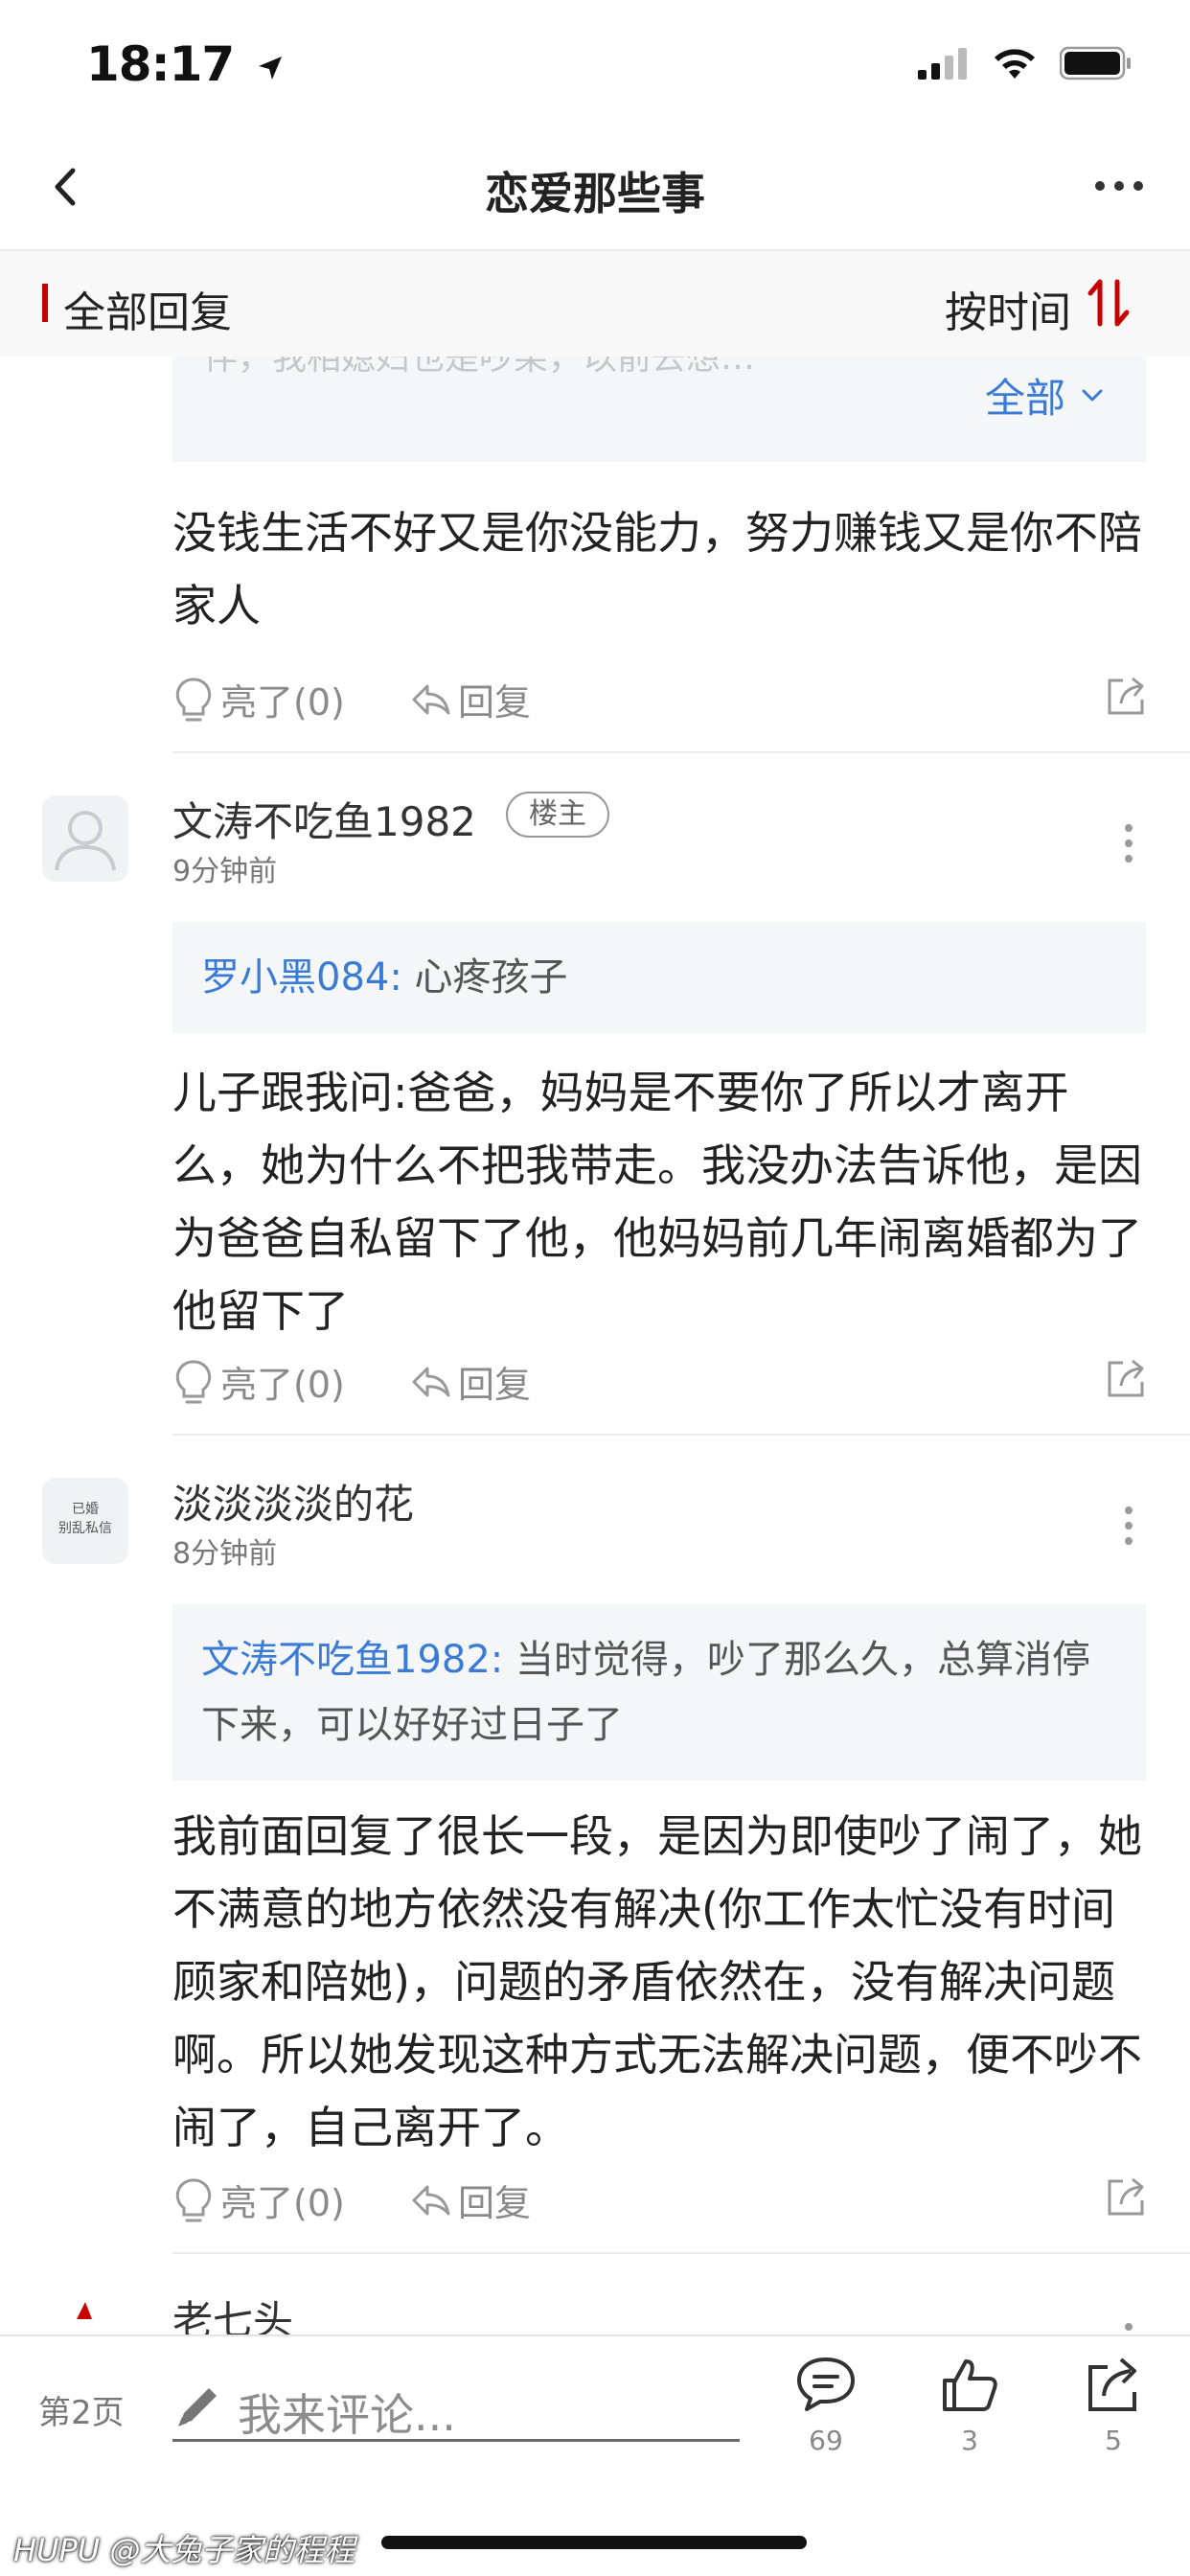 Image resolution: width=1190 pixels, height=2576 pixels. I want to click on status-time: 18:17, so click(186, 64).